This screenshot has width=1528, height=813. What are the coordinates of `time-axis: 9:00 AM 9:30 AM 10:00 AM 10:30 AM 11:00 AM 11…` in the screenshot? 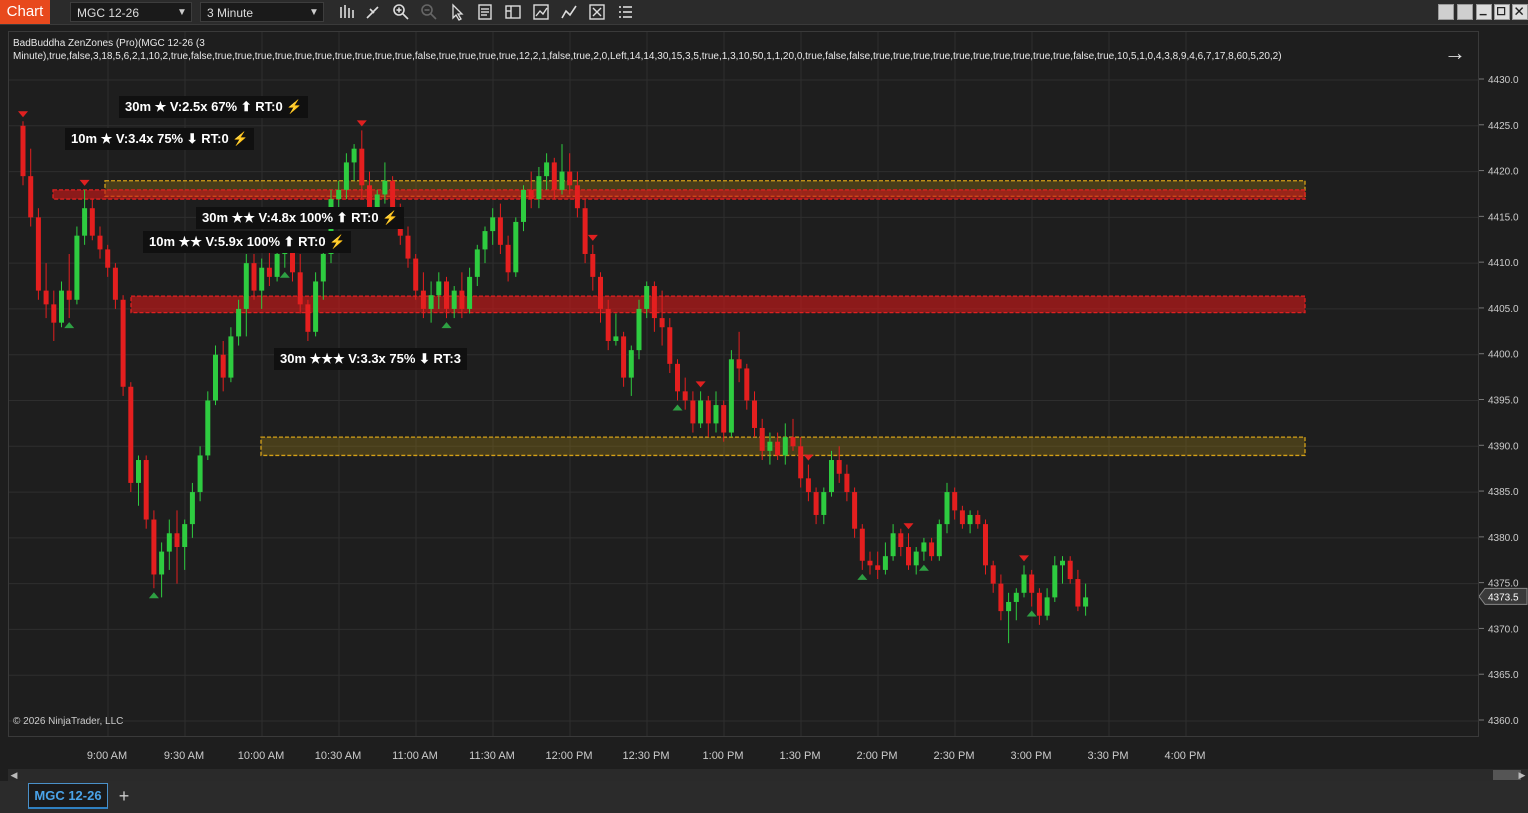 It's located at (743, 752).